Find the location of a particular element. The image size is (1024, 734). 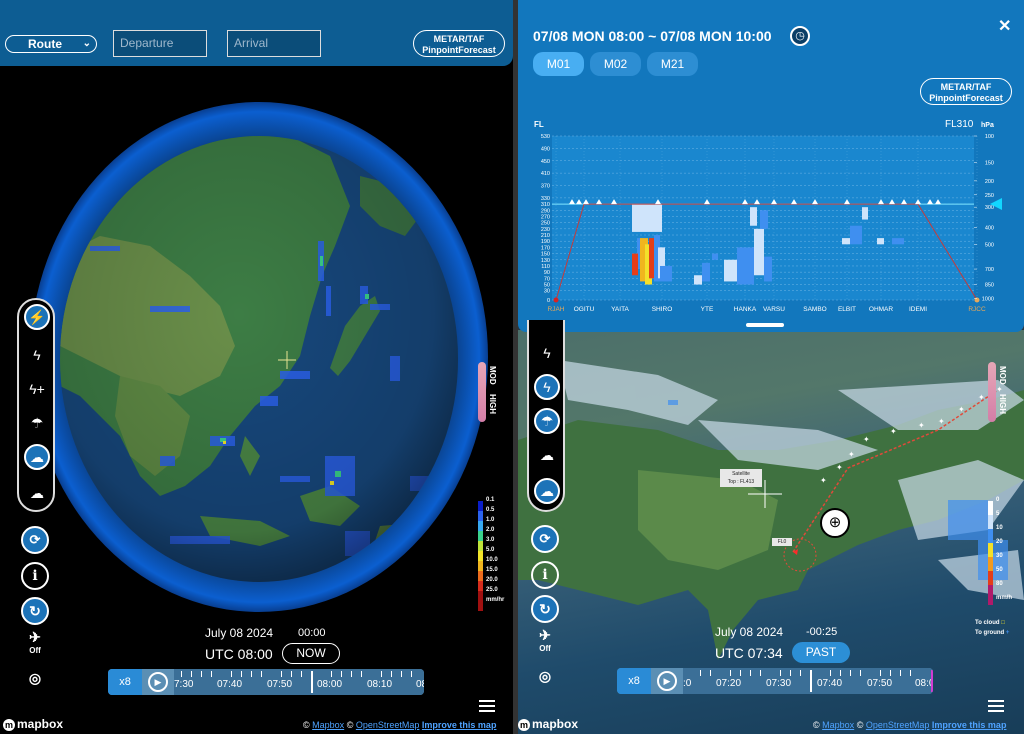

timeline-slider: x8 ▶ :0 07:20 07:30 07:40 07:50 08:0 is located at coordinates (775, 681).